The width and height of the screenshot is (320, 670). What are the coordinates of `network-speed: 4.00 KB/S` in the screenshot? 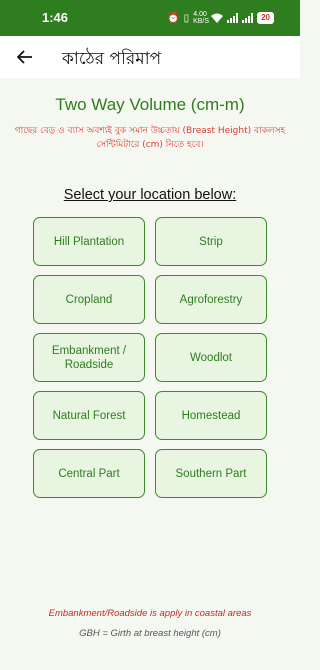 It's located at (201, 18).